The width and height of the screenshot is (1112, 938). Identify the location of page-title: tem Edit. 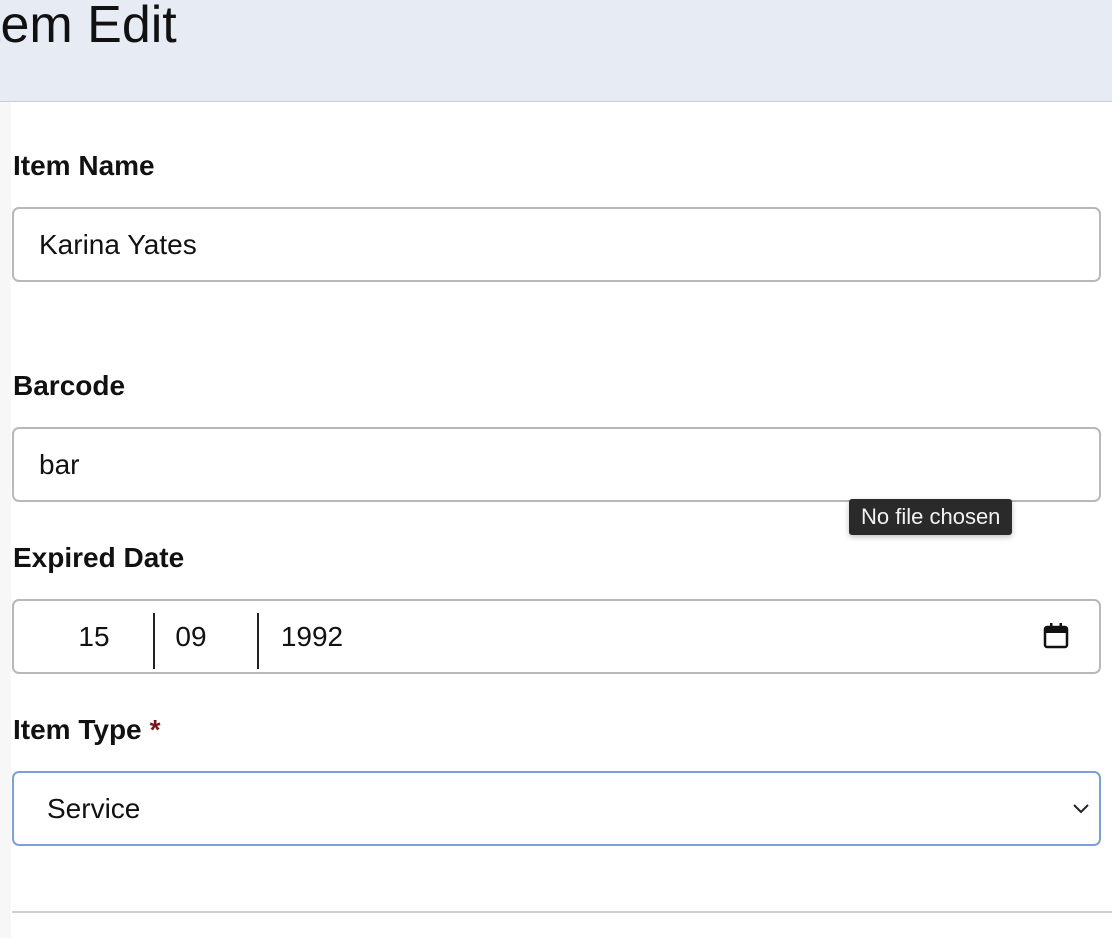
(88, 27).